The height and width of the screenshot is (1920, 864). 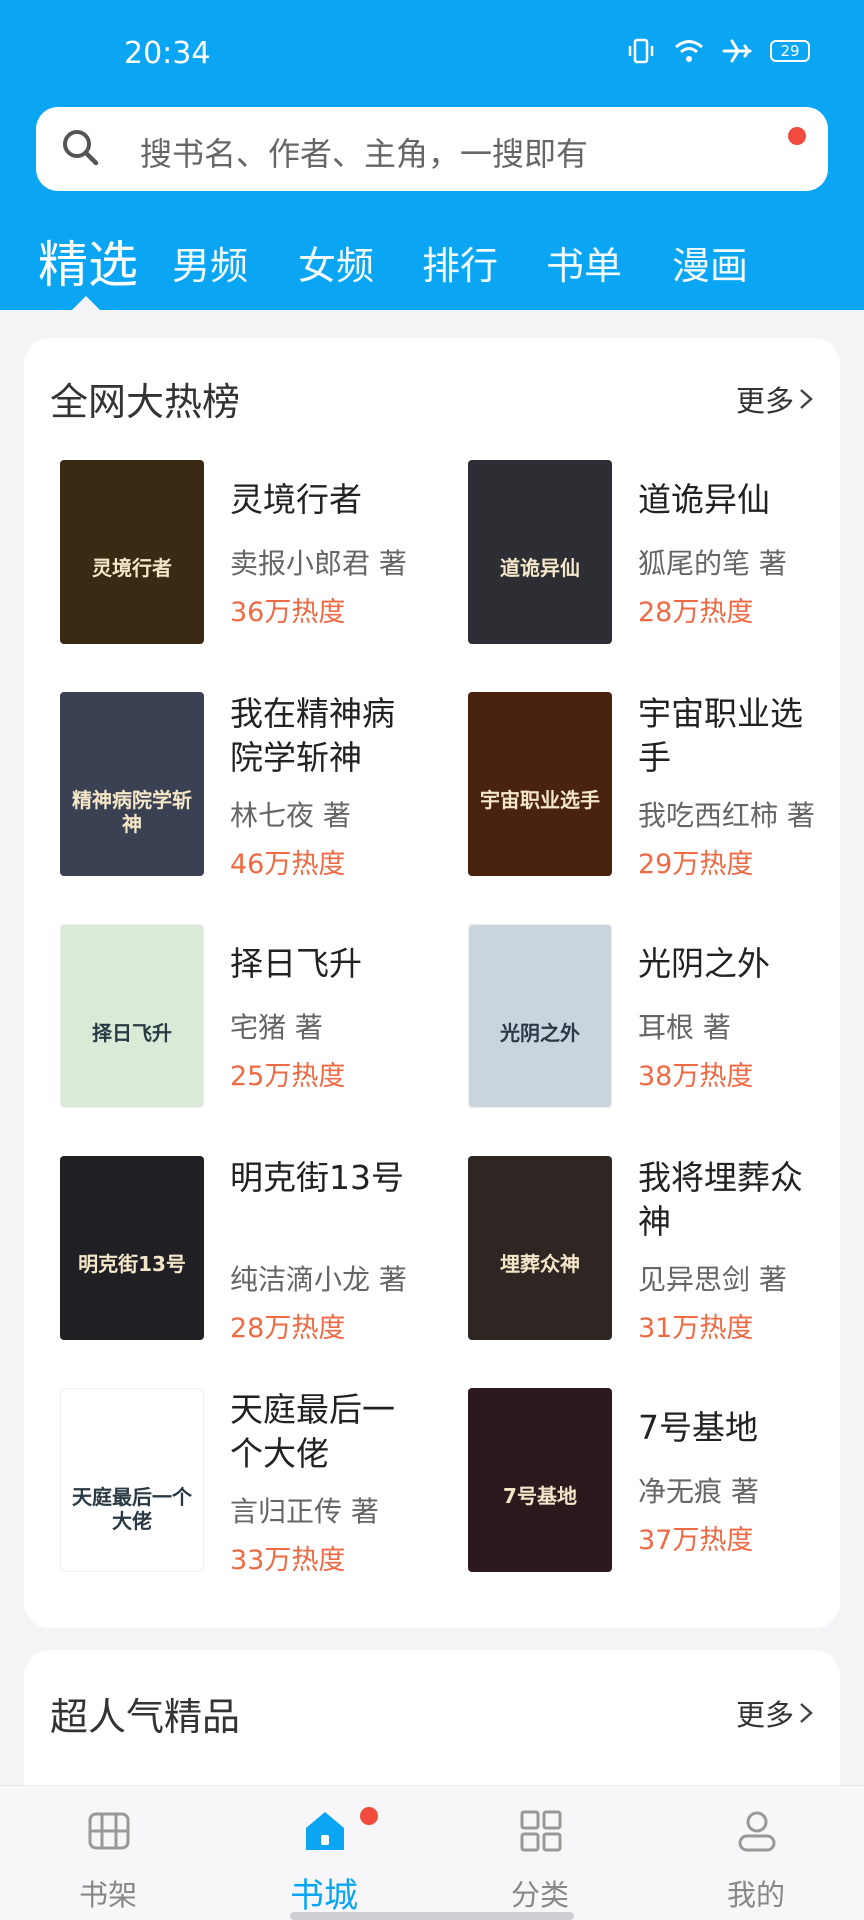 I want to click on tab-male: 男频, so click(x=210, y=262).